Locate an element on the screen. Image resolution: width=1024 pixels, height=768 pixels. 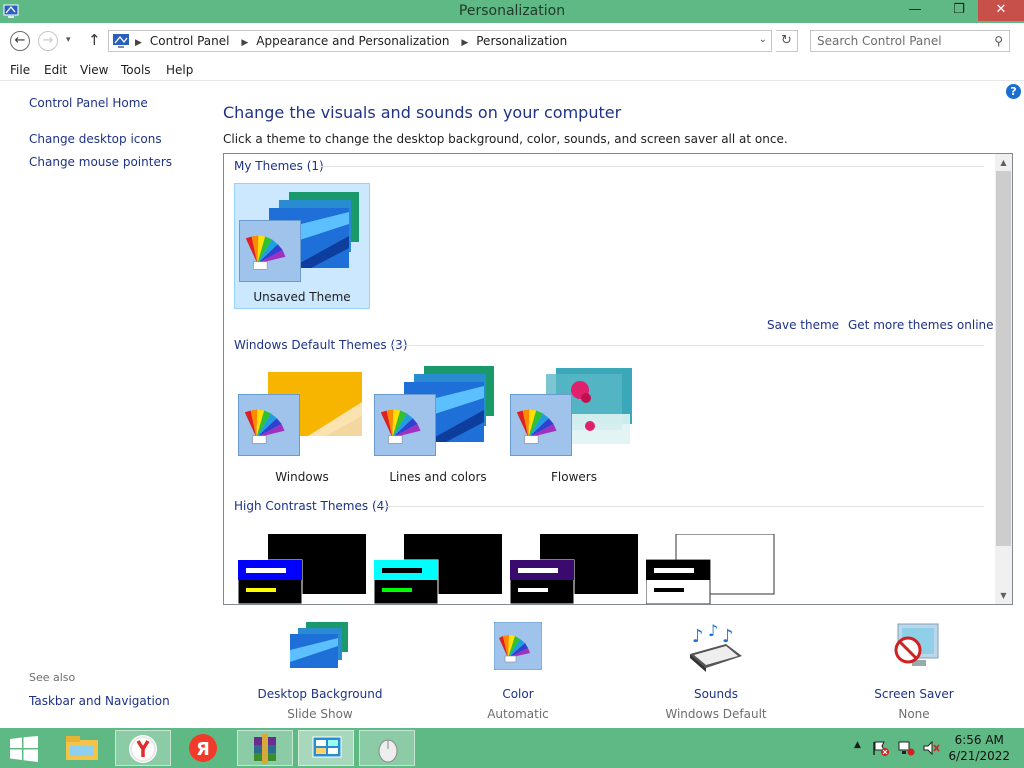
sounds-value: Windows Default is located at coordinates (716, 714).